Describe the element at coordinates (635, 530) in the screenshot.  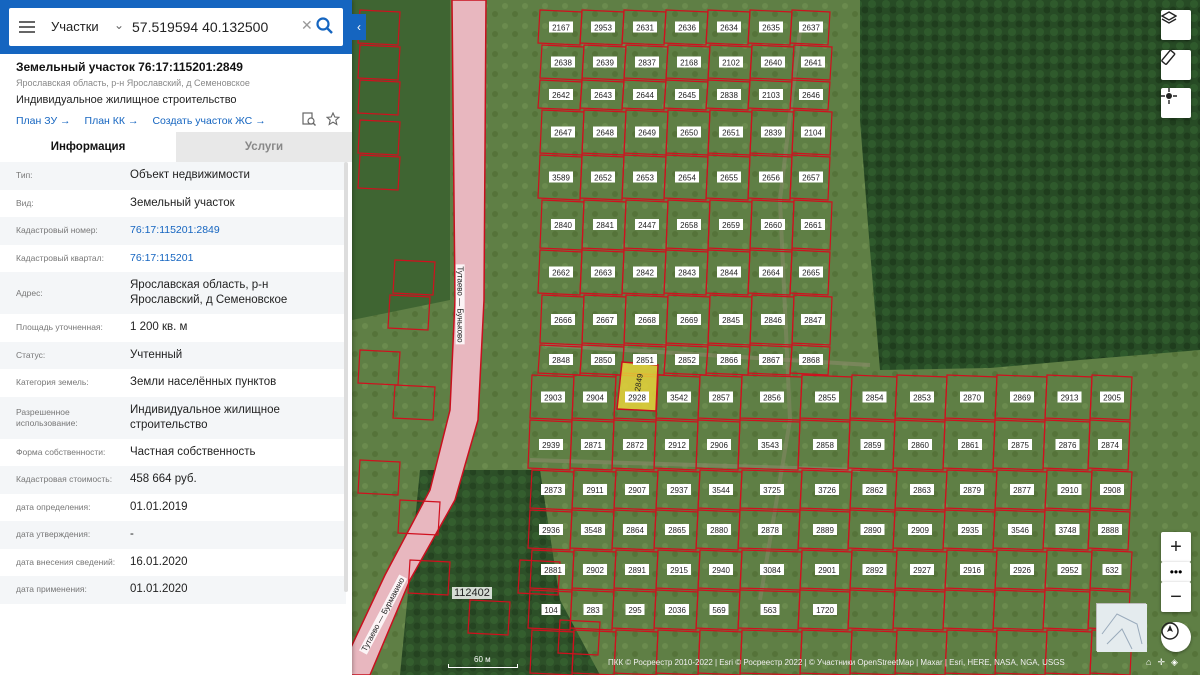
I see `plot-number: 2864` at that location.